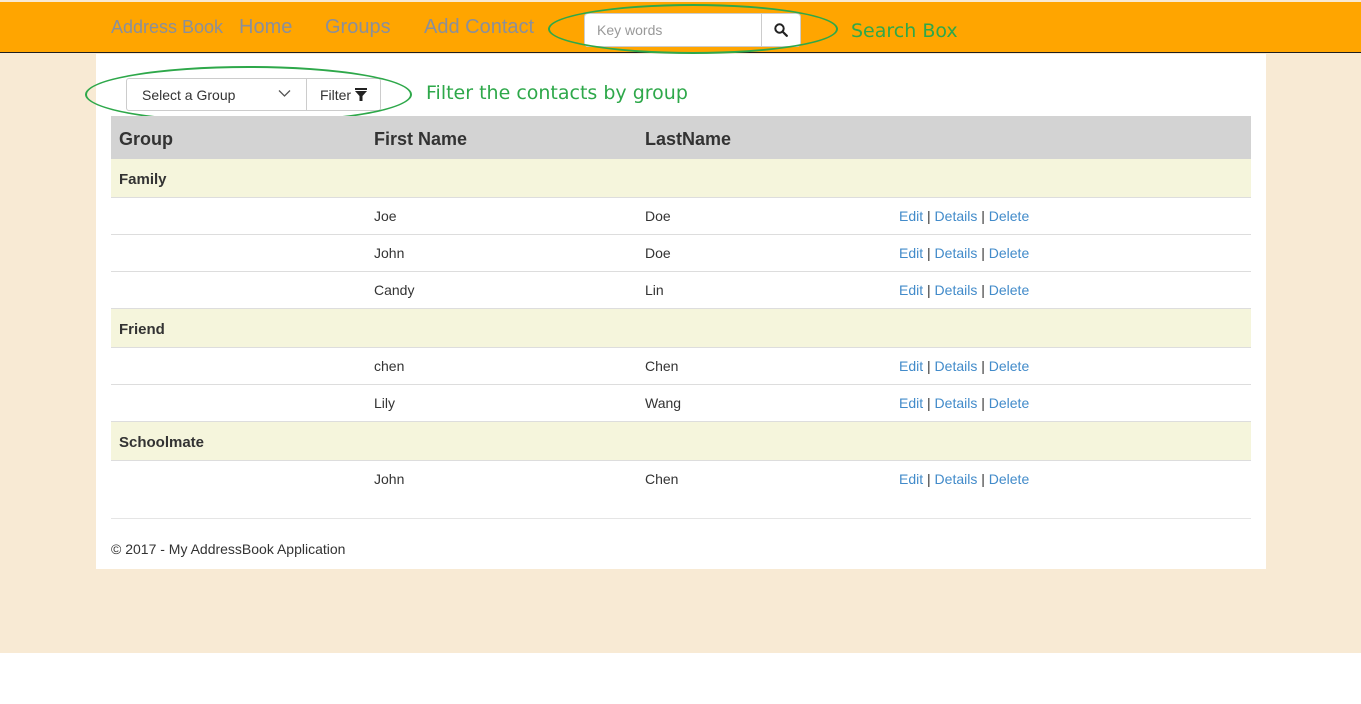  I want to click on header-last-name: LastName, so click(688, 139).